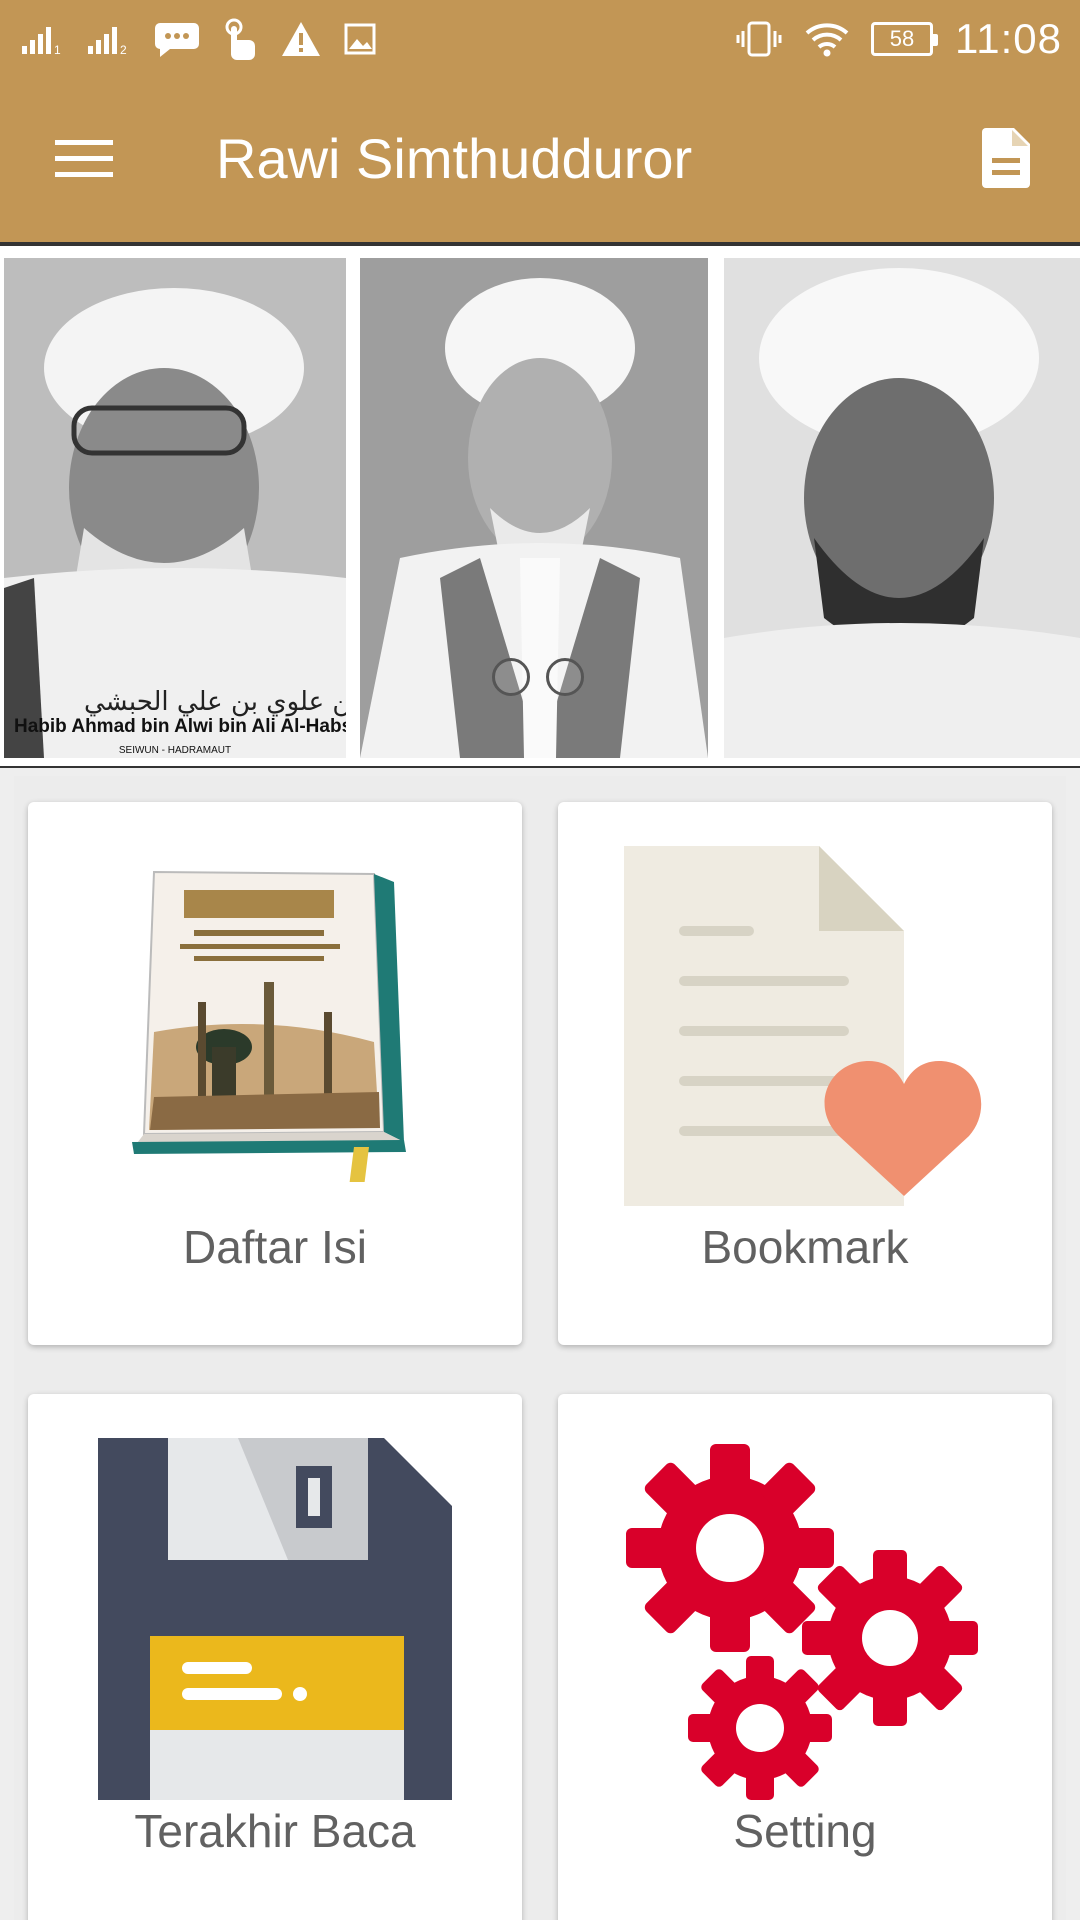 The height and width of the screenshot is (1920, 1080). I want to click on image-icon, so click(360, 39).